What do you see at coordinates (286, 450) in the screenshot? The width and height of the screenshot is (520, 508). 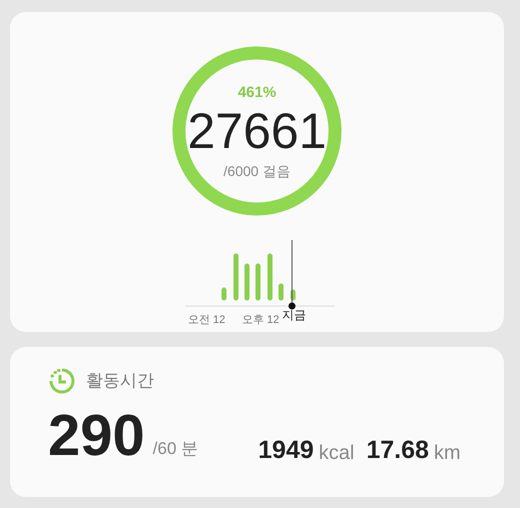 I see `calories-value: 1949` at bounding box center [286, 450].